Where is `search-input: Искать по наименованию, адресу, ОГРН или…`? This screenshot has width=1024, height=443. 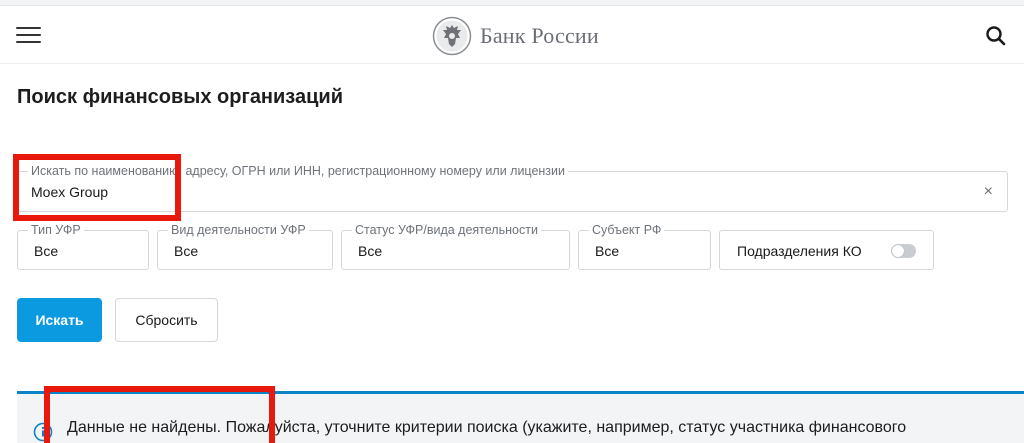
search-input: Искать по наименованию, адресу, ОГРН или… is located at coordinates (512, 188).